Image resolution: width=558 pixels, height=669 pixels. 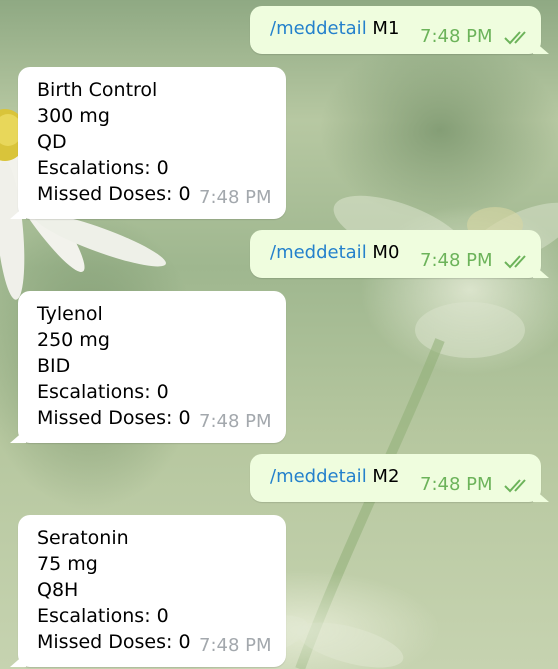 What do you see at coordinates (97, 90) in the screenshot?
I see `med-name: Birth Control` at bounding box center [97, 90].